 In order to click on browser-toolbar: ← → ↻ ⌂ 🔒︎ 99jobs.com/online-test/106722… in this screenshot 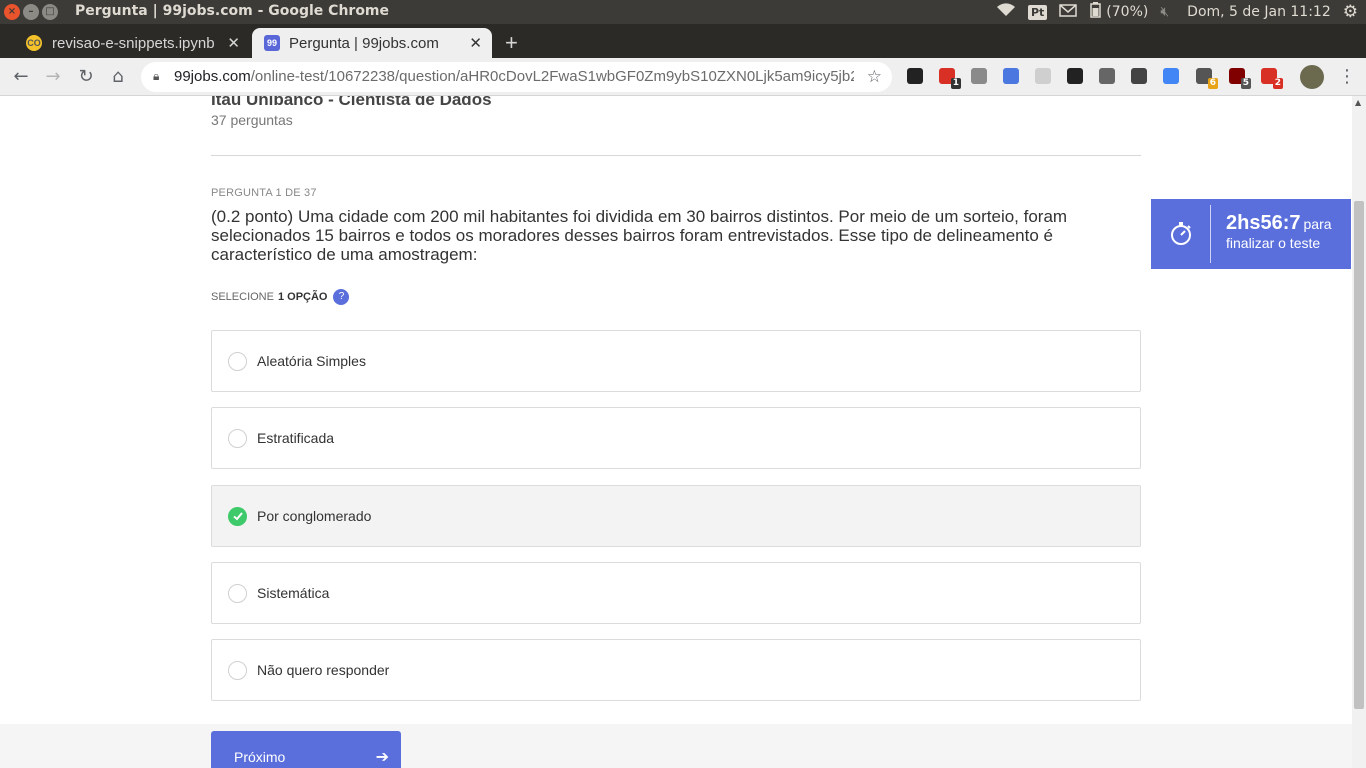, I will do `click(683, 77)`.